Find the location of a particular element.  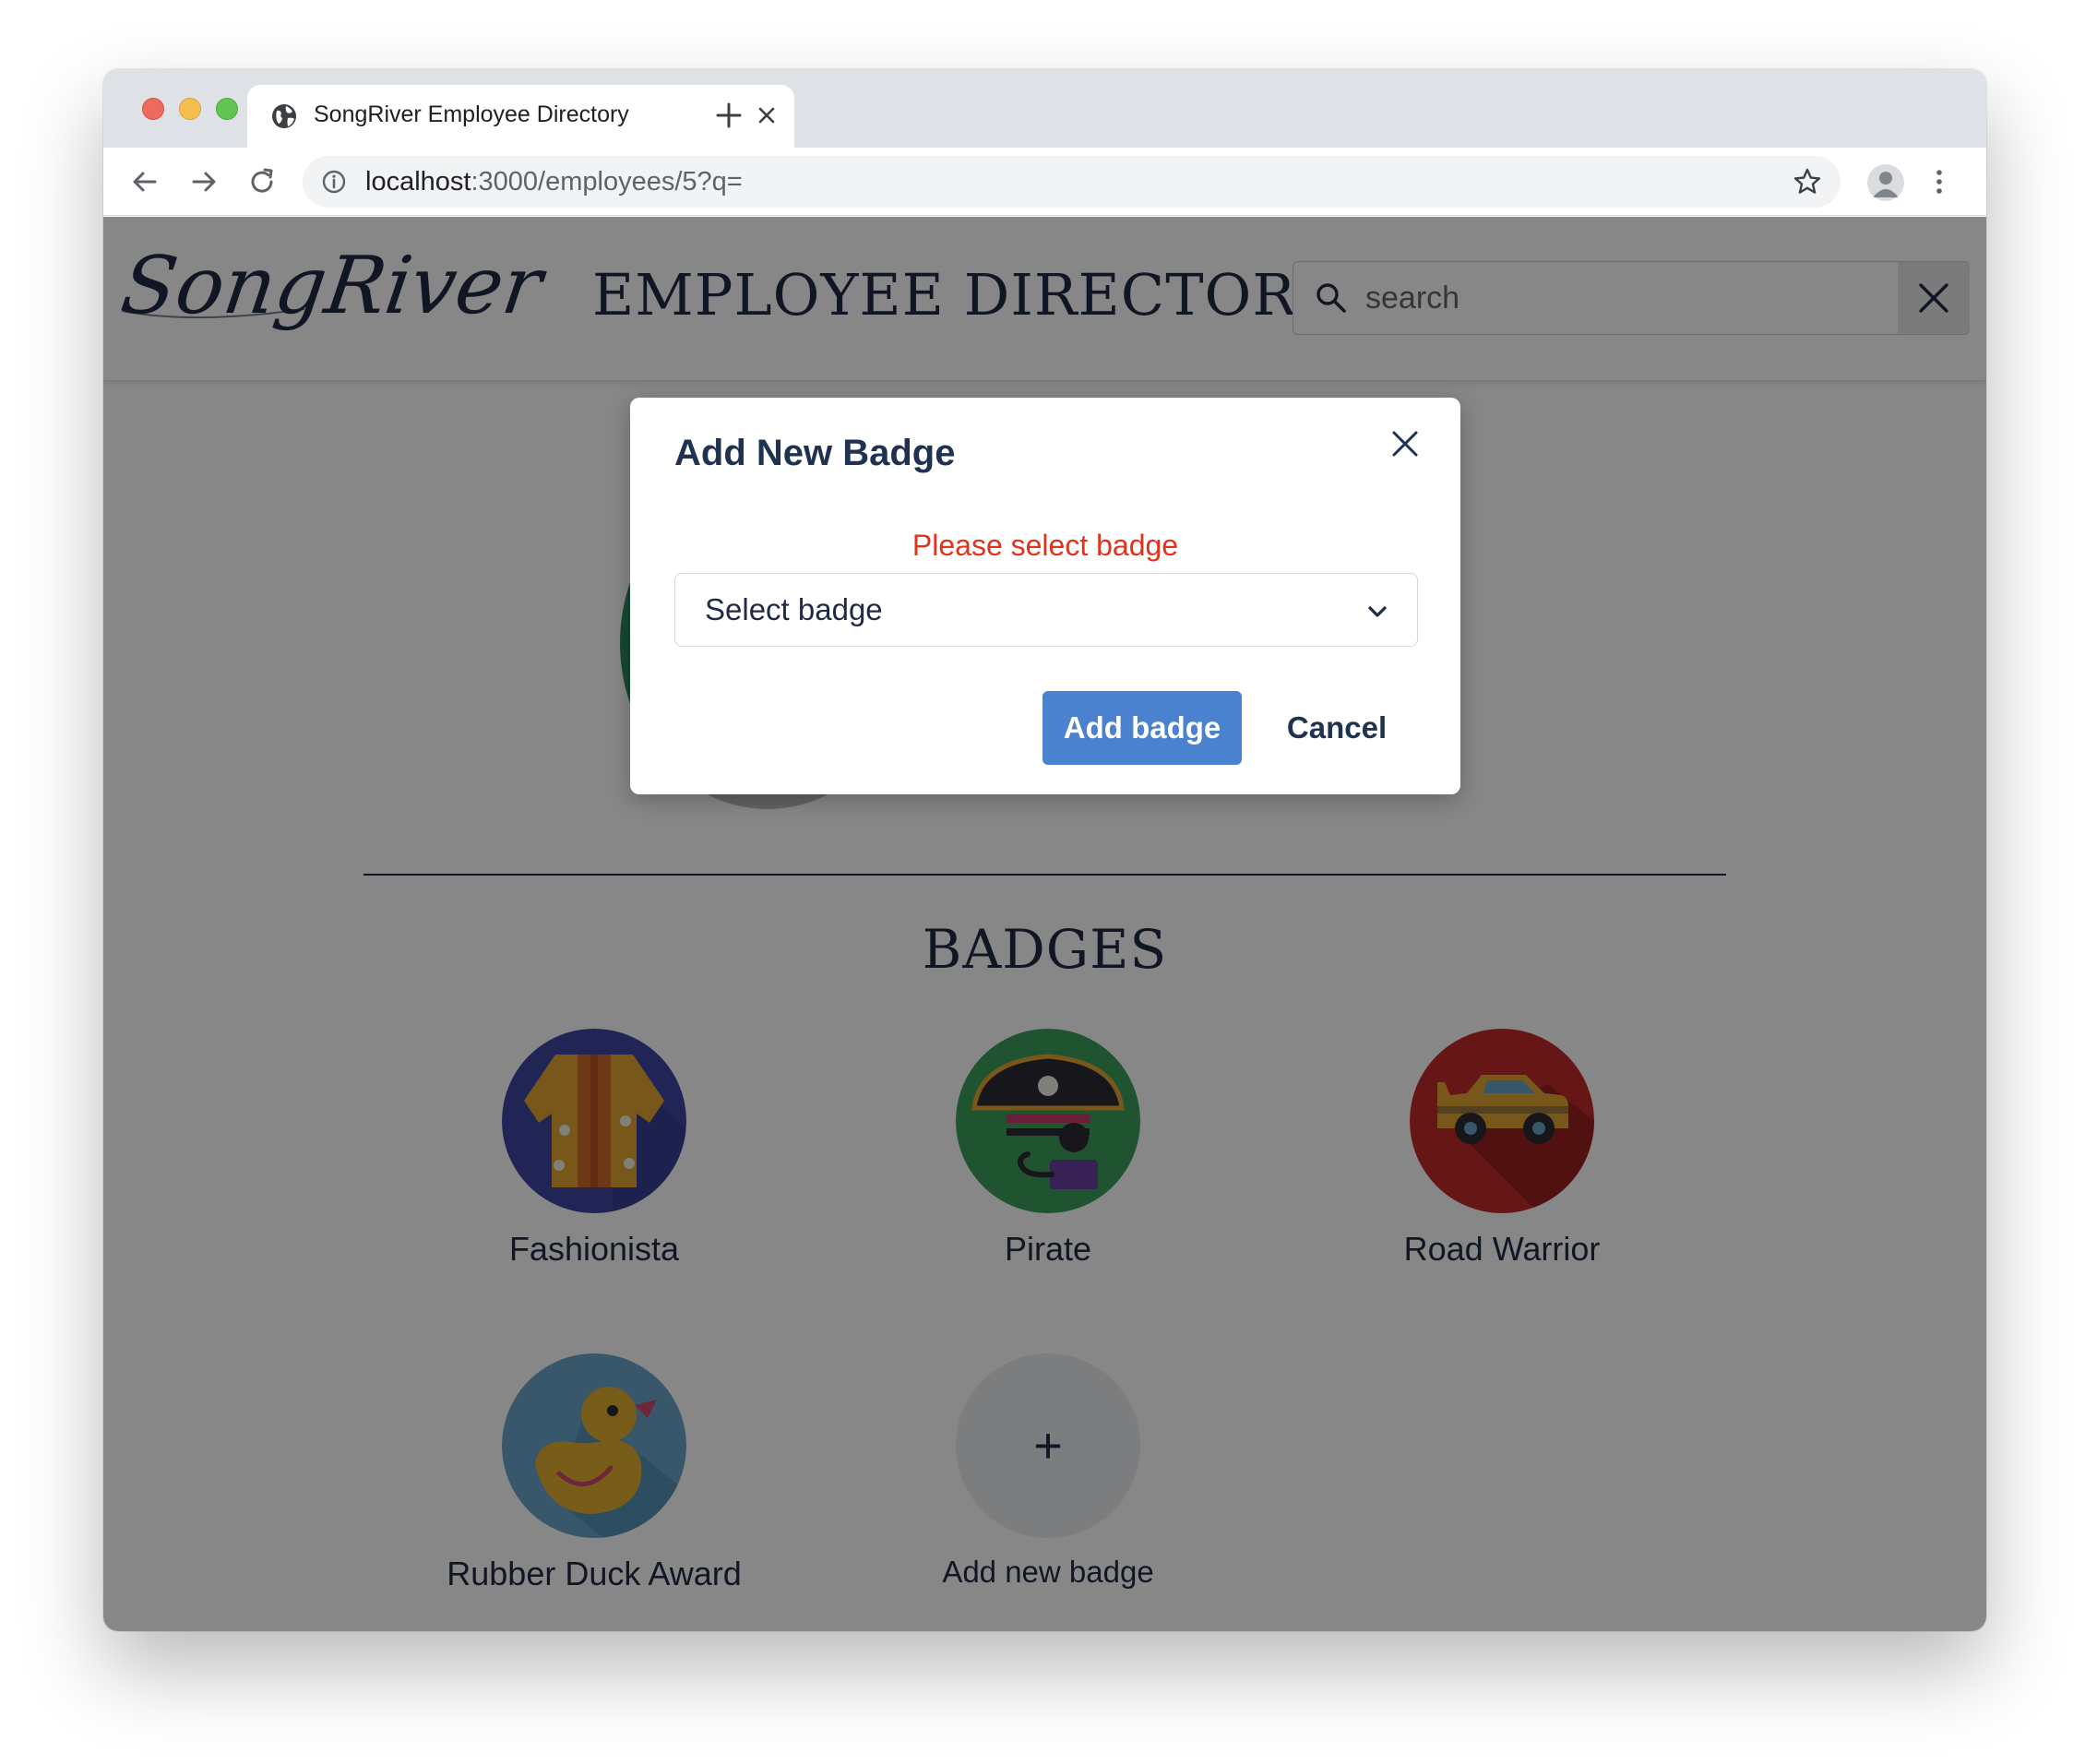

validation-error: Please select badge is located at coordinates (1045, 546).